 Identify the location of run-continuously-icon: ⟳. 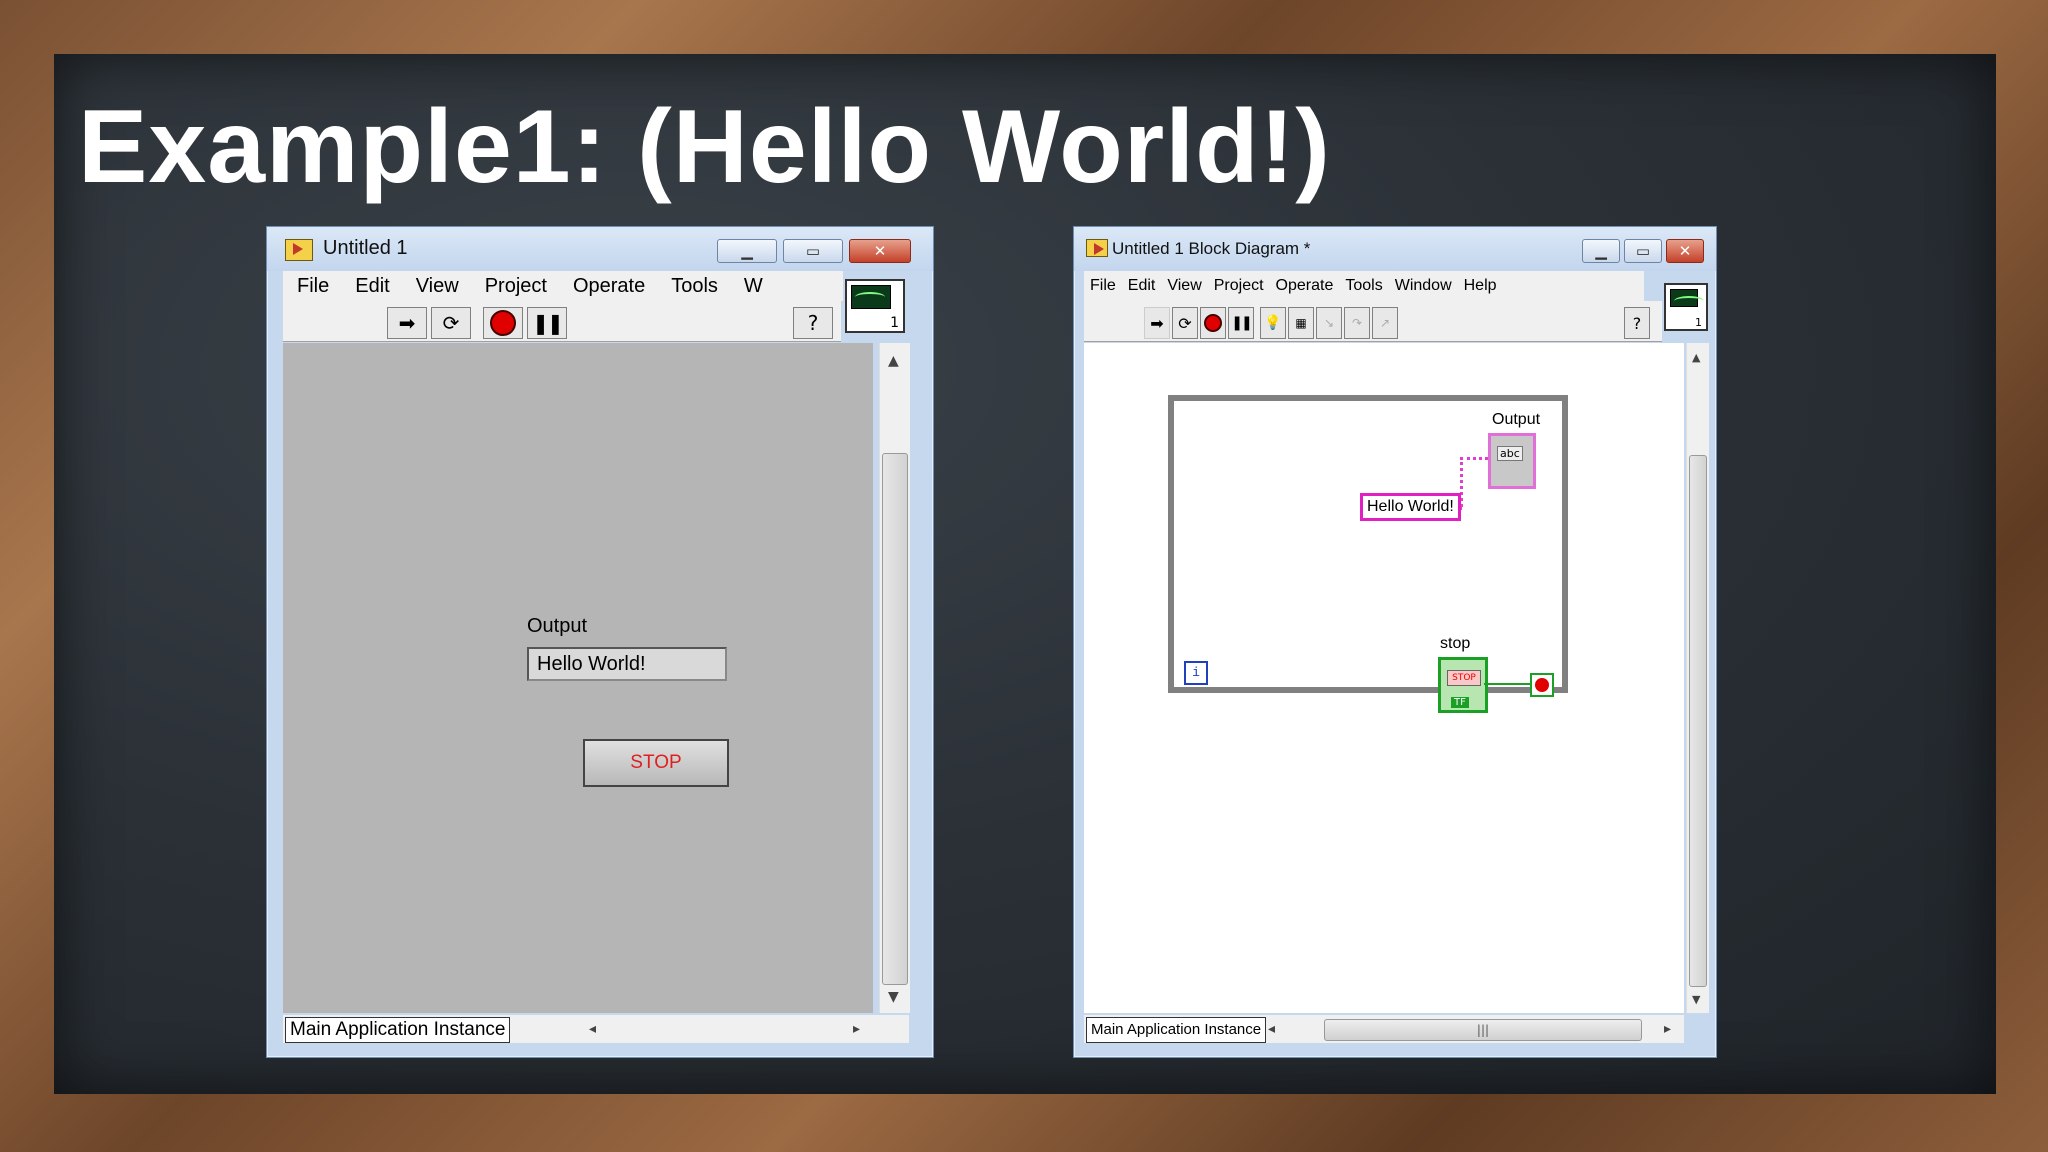
(1185, 323).